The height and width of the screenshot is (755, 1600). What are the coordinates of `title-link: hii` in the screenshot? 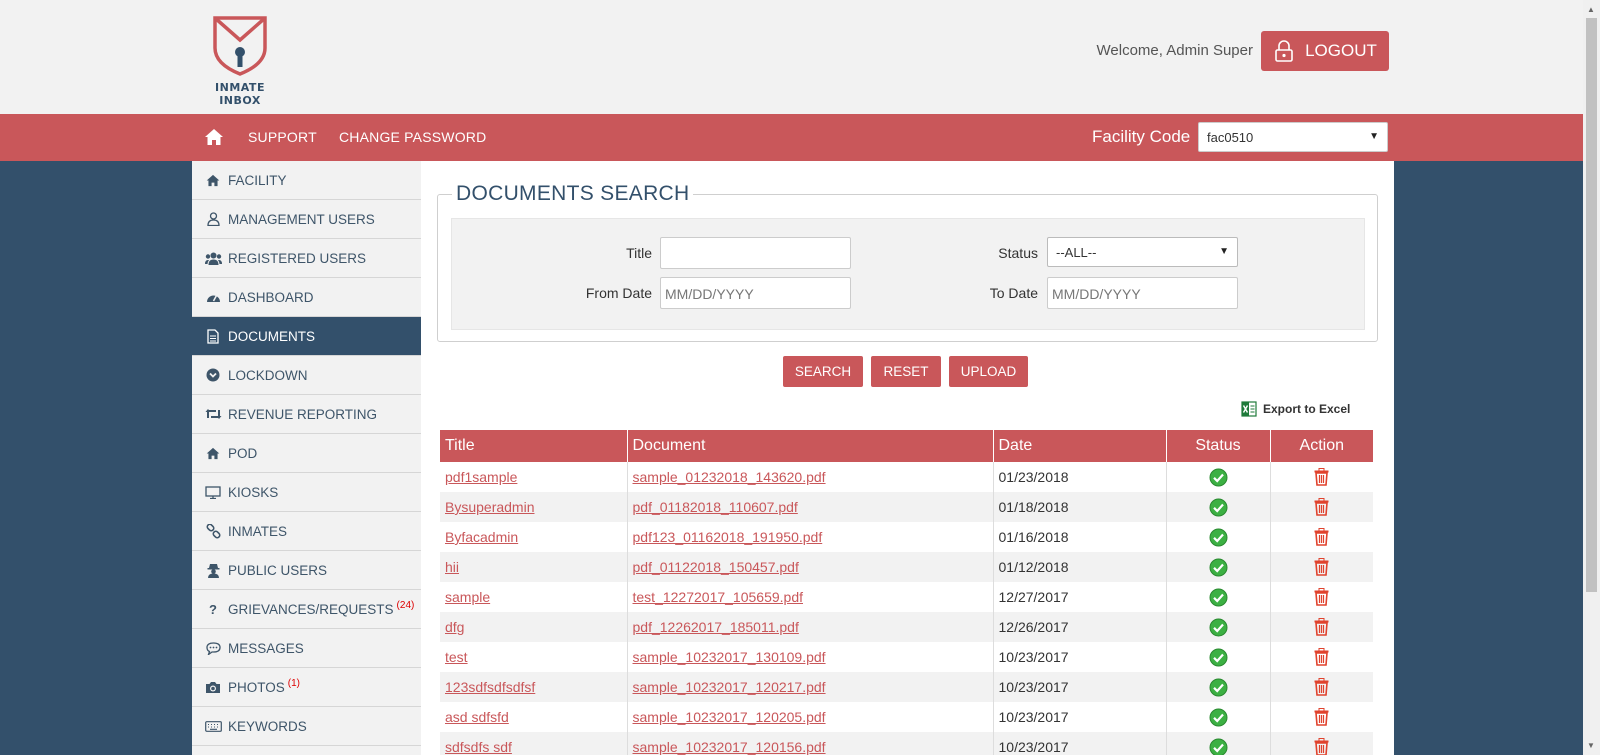 It's located at (452, 567).